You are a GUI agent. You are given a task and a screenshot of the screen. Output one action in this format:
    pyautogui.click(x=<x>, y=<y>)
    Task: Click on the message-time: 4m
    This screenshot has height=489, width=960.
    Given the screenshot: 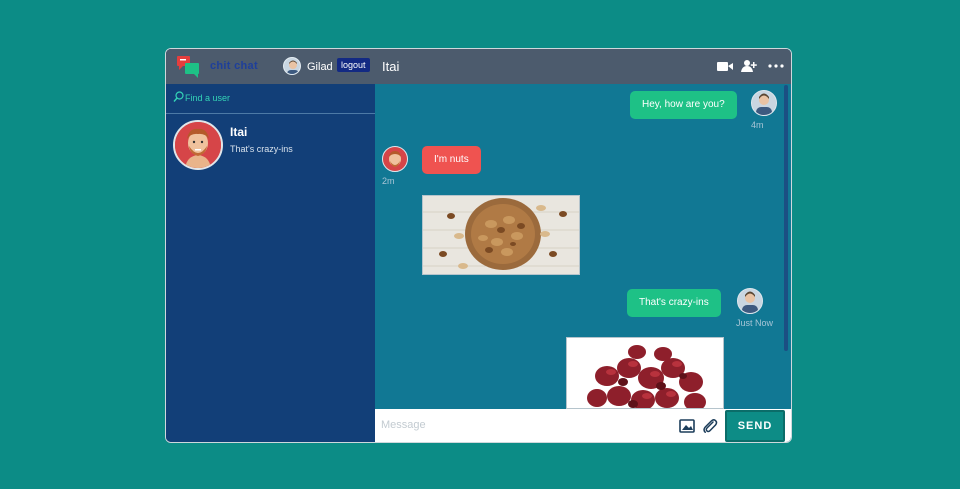 What is the action you would take?
    pyautogui.click(x=757, y=125)
    